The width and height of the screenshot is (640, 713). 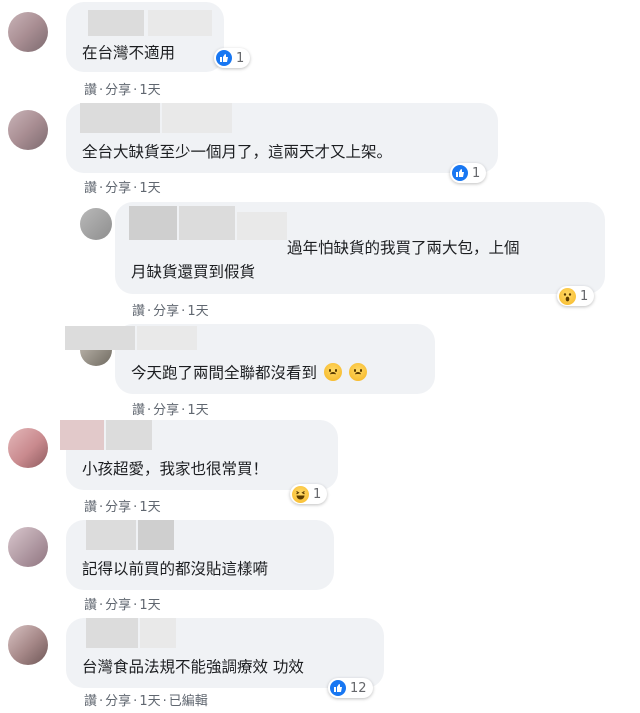 I want to click on comment-text-value: 今天跑了兩間全聯都沒看到, so click(x=224, y=373).